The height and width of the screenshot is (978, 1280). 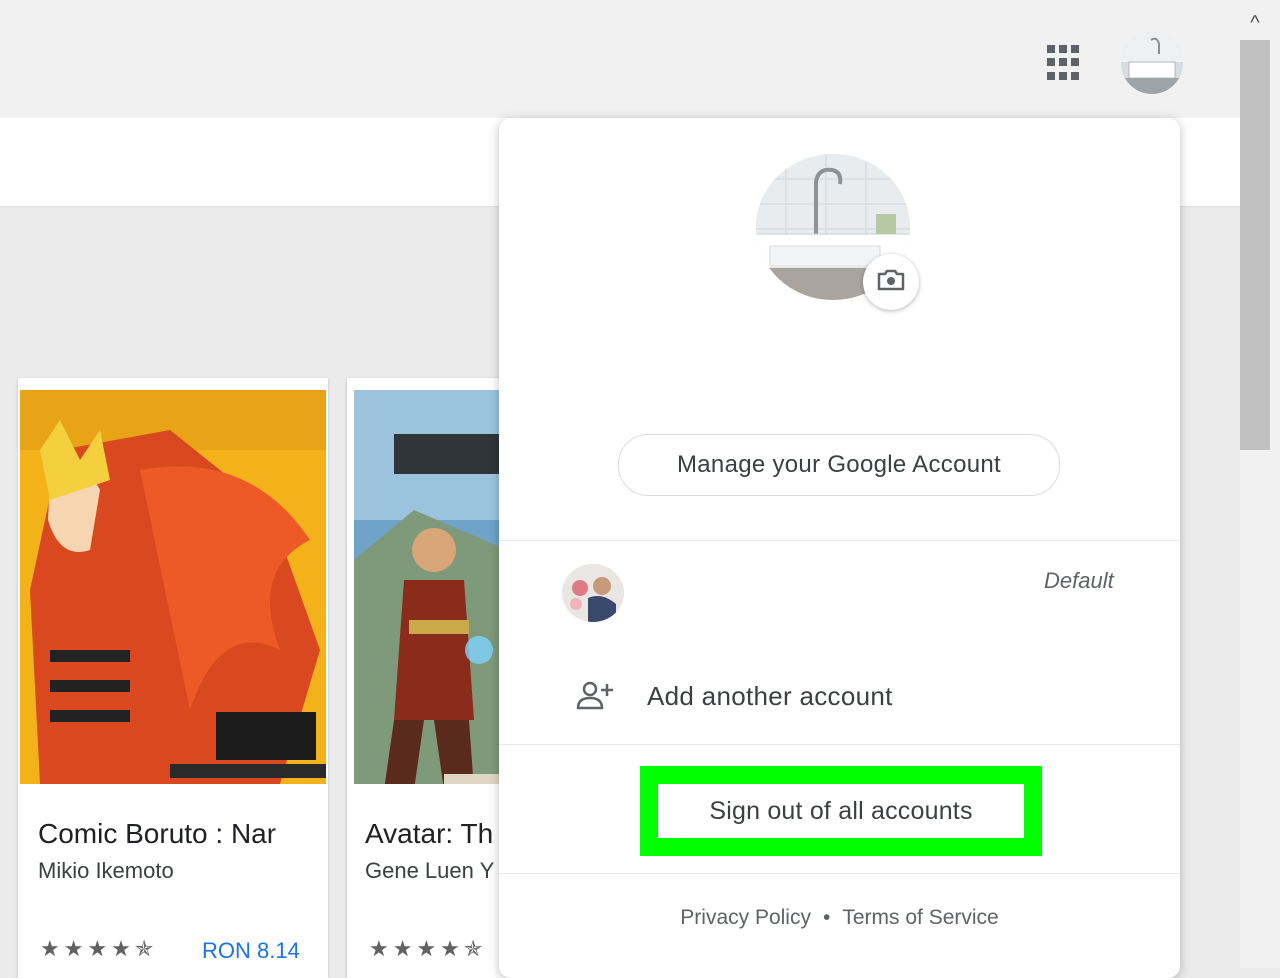 What do you see at coordinates (593, 593) in the screenshot?
I see `account-avatar` at bounding box center [593, 593].